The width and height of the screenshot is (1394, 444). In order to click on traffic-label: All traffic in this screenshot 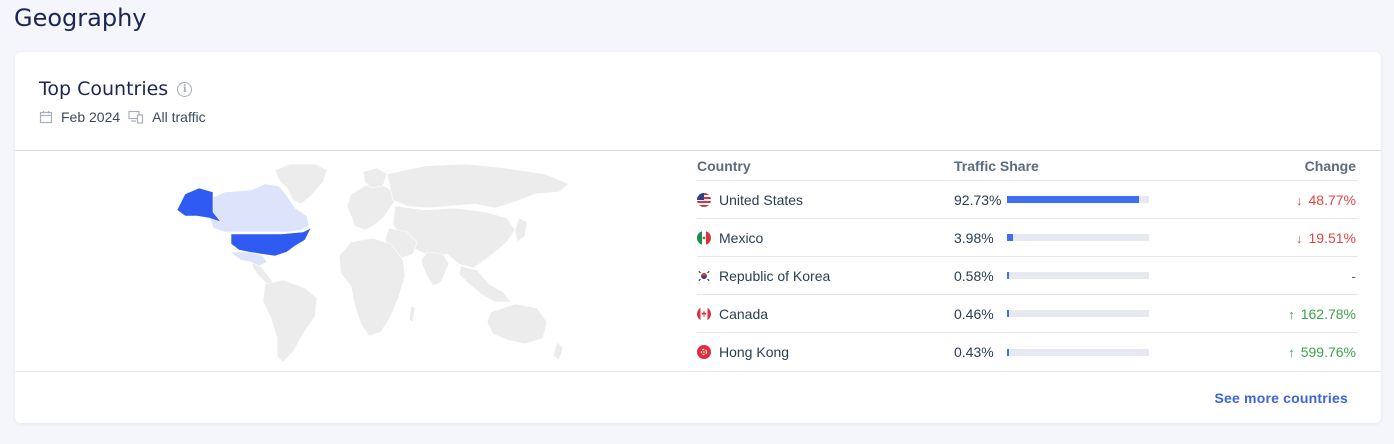, I will do `click(179, 117)`.